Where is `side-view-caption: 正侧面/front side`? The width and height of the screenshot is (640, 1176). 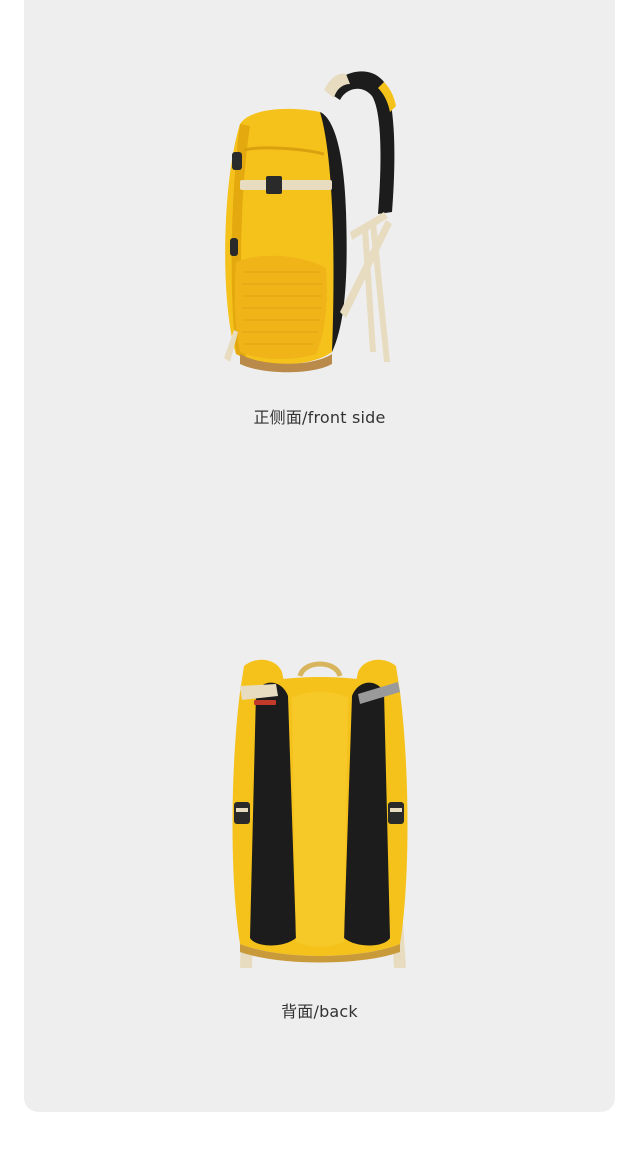 side-view-caption: 正侧面/front side is located at coordinates (319, 417).